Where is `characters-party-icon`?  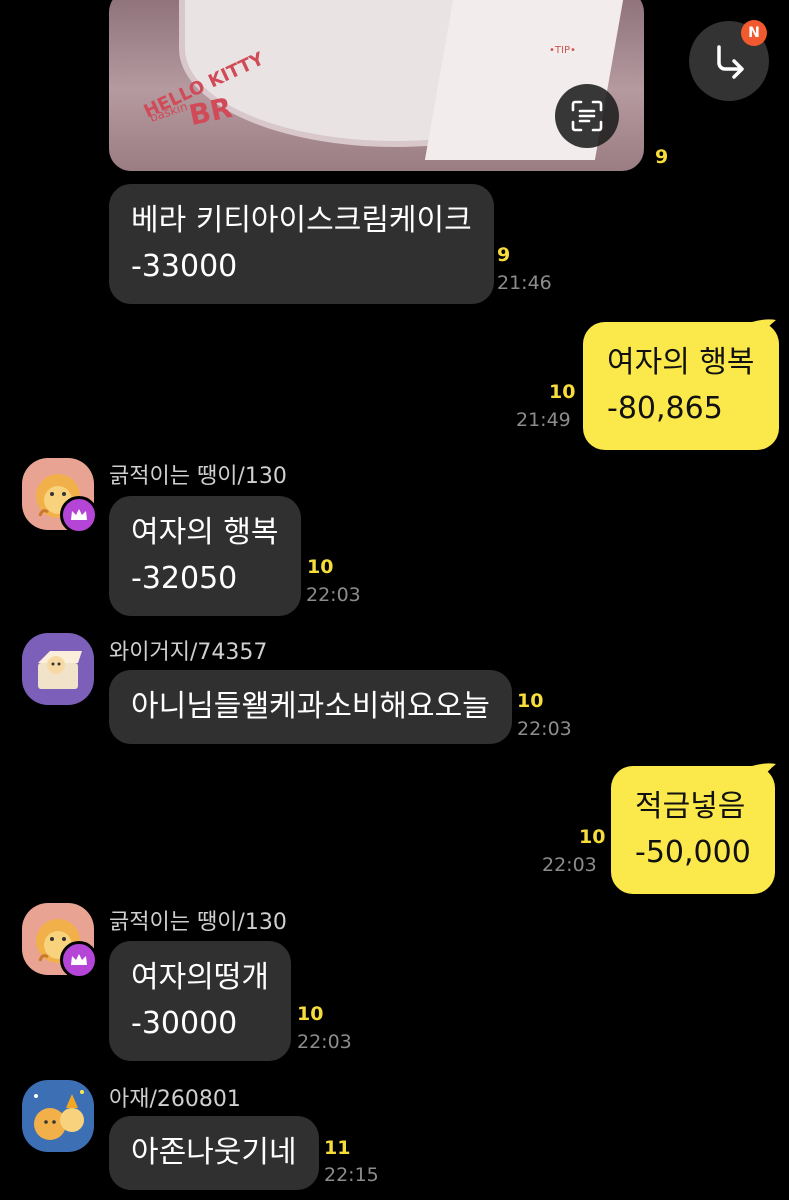
characters-party-icon is located at coordinates (59, 1115).